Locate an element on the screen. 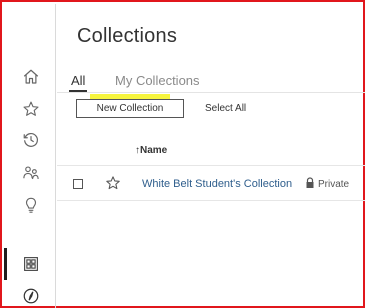 This screenshot has width=365, height=308. sidebar-item-collections is located at coordinates (31, 264).